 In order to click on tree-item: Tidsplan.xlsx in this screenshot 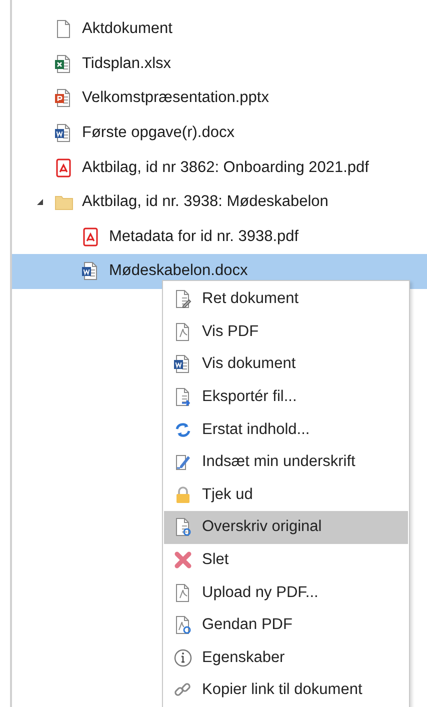, I will do `click(219, 64)`.